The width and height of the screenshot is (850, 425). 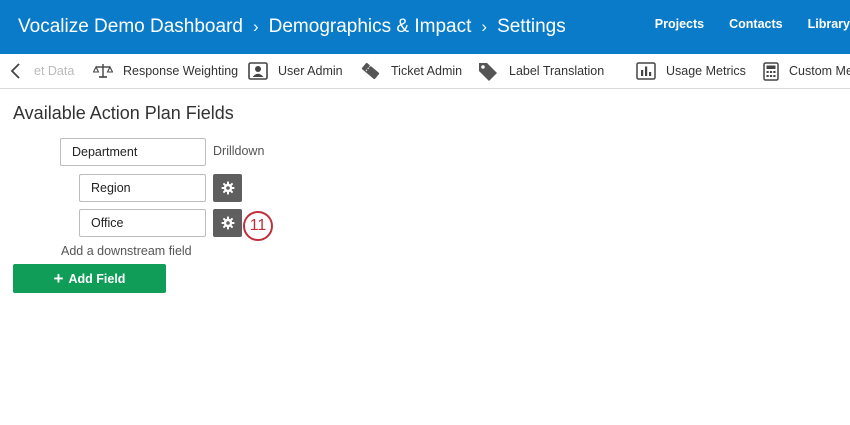 What do you see at coordinates (258, 226) in the screenshot?
I see `annotation-badge: 11` at bounding box center [258, 226].